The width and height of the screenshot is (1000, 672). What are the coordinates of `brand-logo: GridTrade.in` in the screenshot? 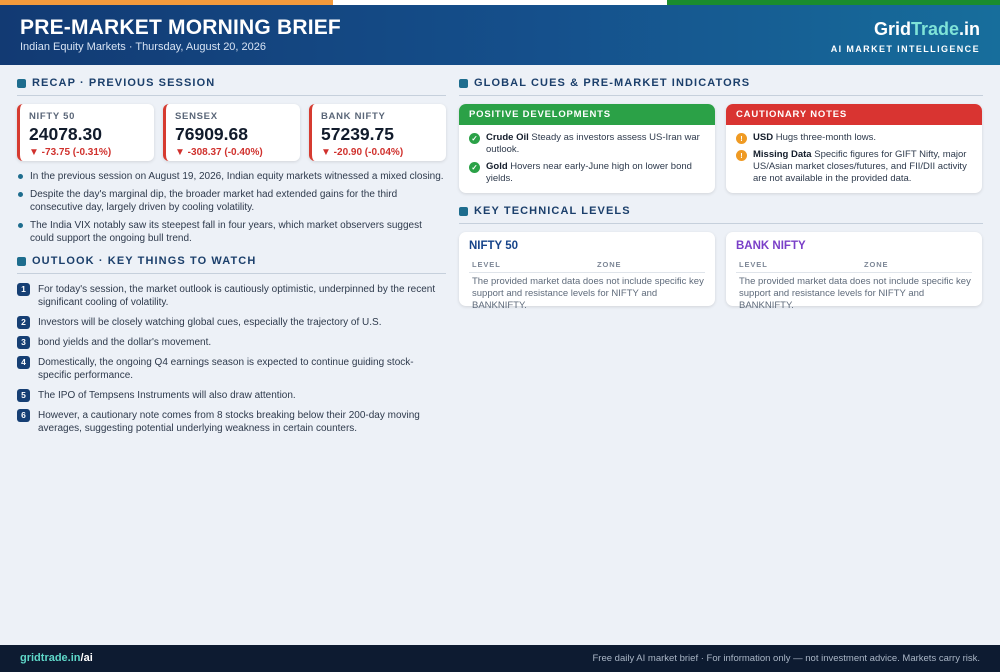 It's located at (927, 29).